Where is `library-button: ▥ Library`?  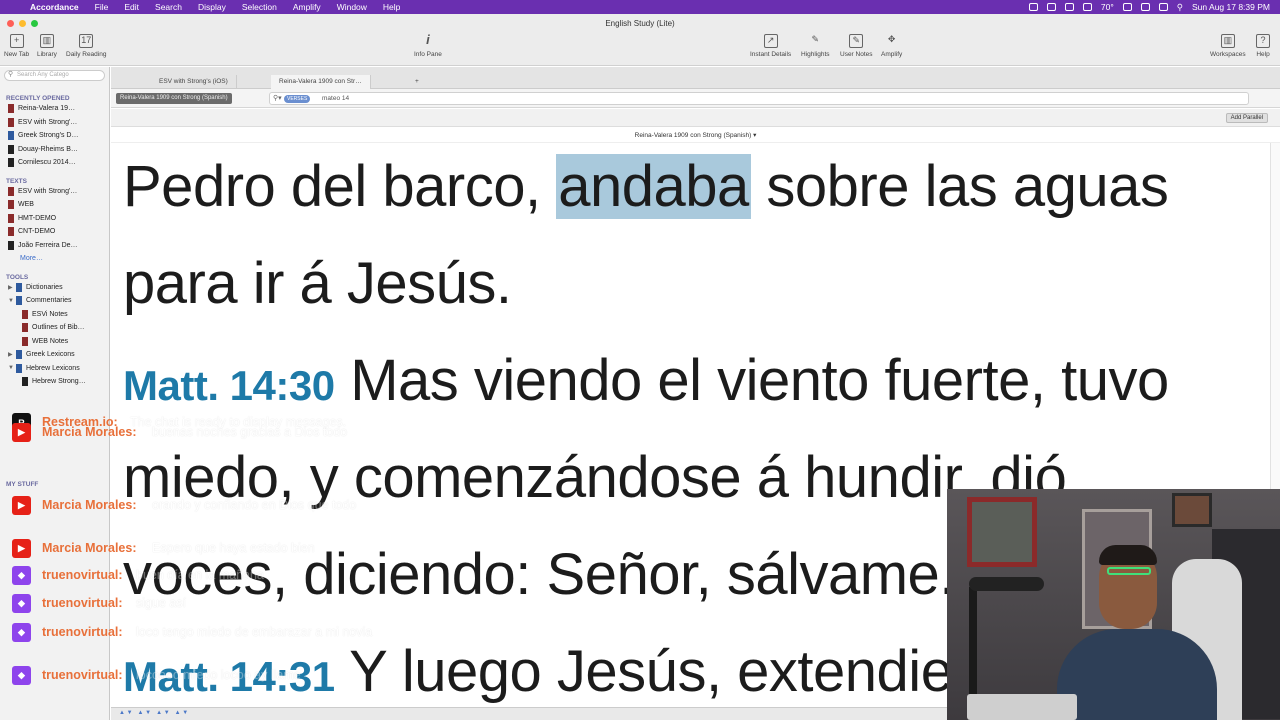 library-button: ▥ Library is located at coordinates (47, 46).